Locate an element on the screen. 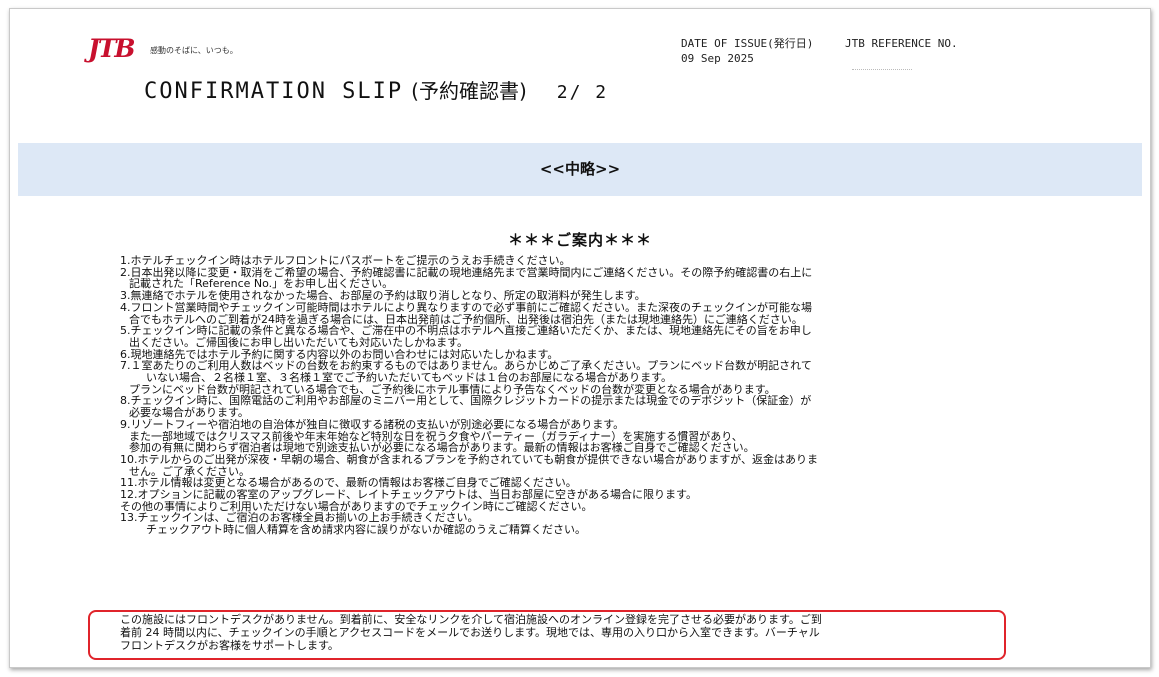 Image resolution: width=1159 pixels, height=677 pixels. title-en: CONFIRMATION SLIP is located at coordinates (274, 91).